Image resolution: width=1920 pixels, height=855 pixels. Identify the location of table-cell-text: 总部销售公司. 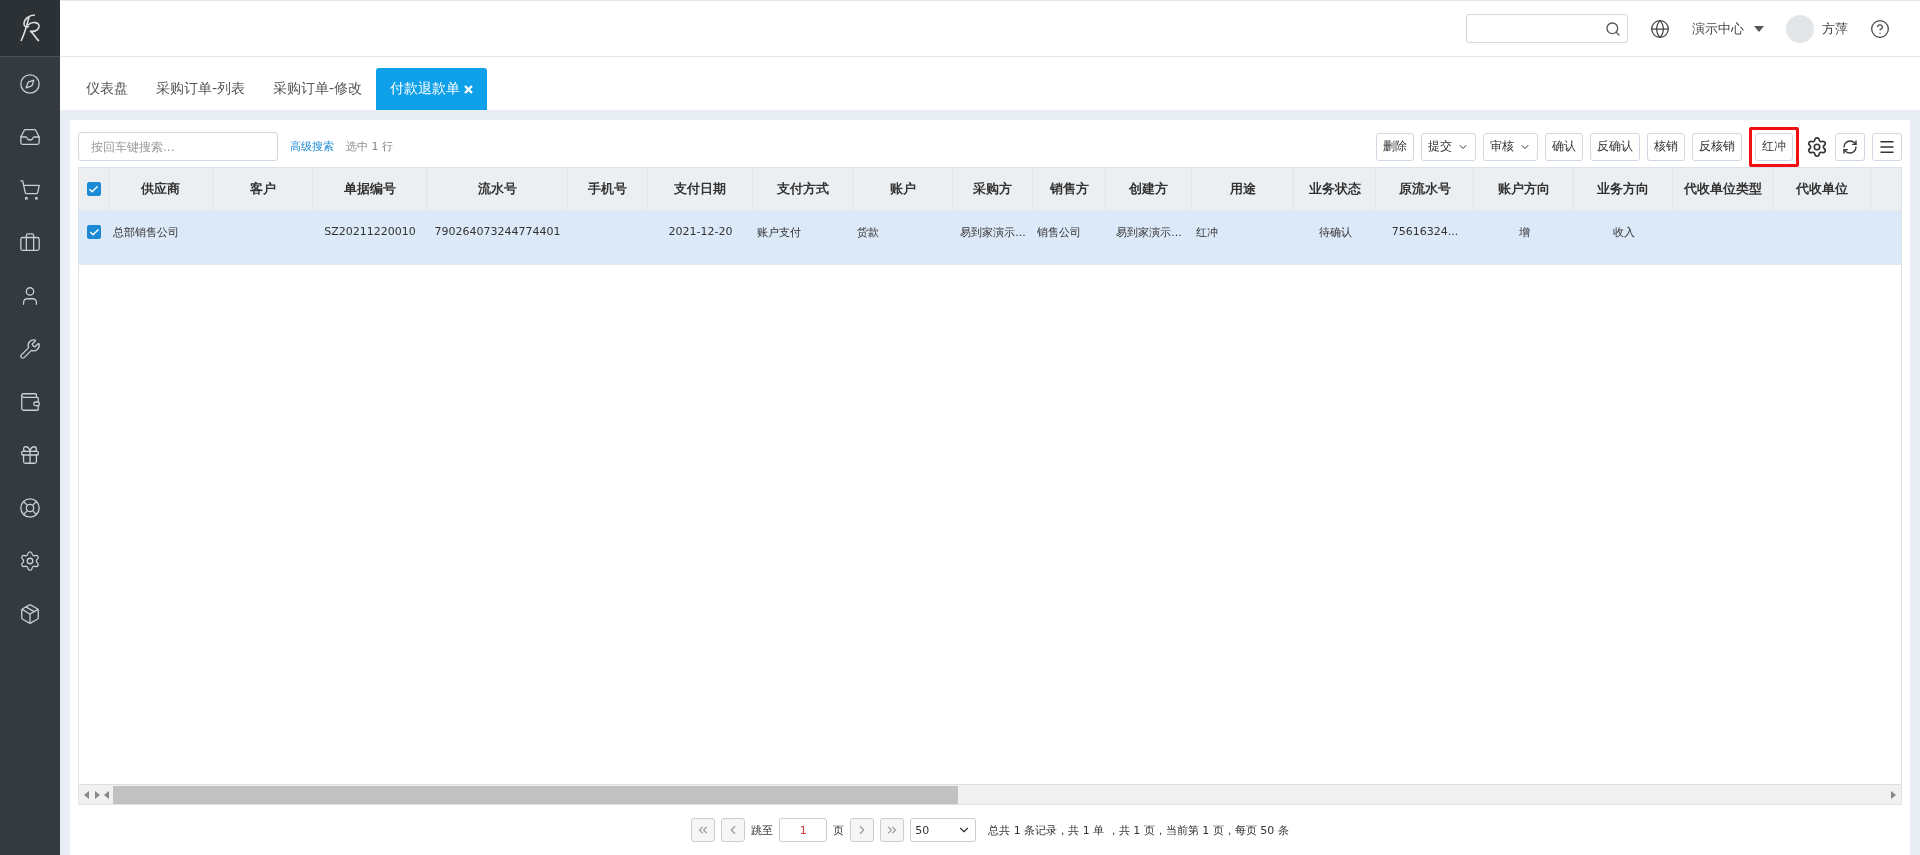
(146, 233).